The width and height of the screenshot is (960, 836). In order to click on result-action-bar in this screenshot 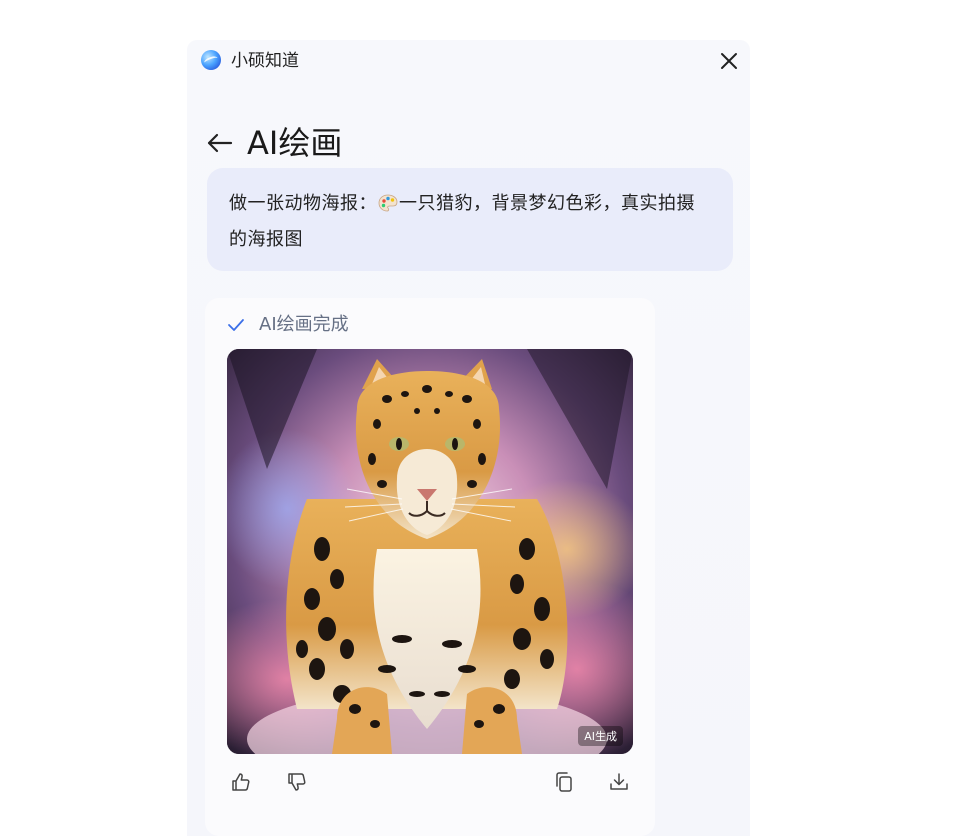, I will do `click(430, 783)`.